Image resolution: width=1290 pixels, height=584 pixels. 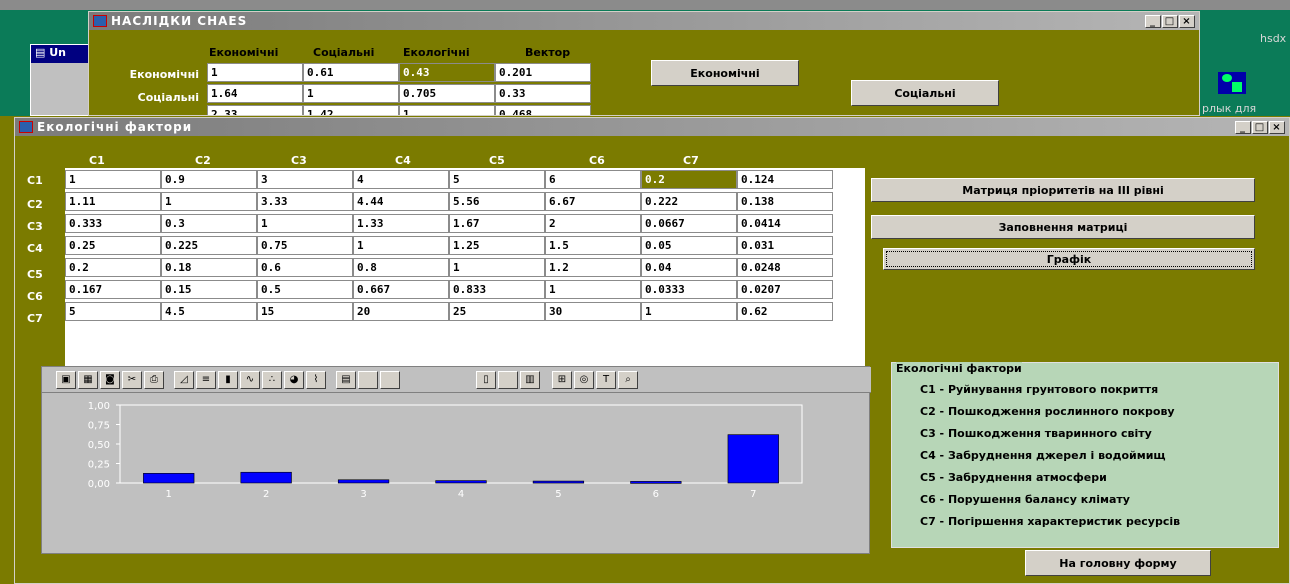 What do you see at coordinates (206, 380) in the screenshot?
I see `hbar-chart-icon: ≡` at bounding box center [206, 380].